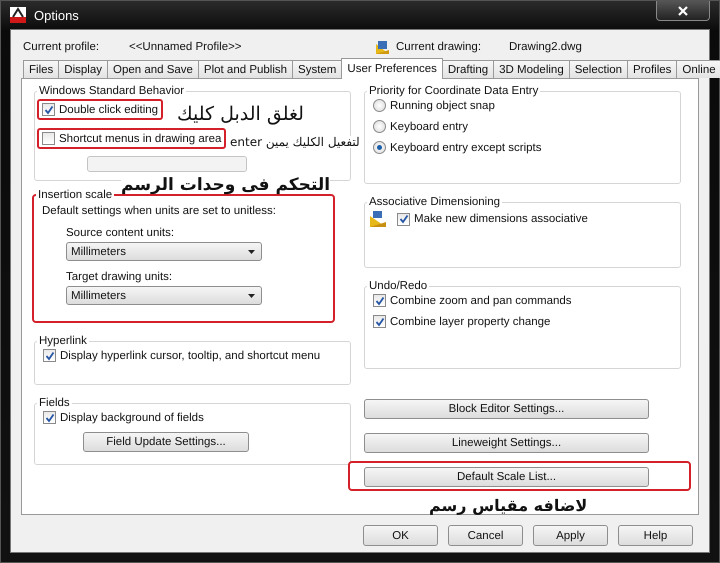 The height and width of the screenshot is (563, 720). I want to click on drawing-name: Drawing2.dwg, so click(545, 47).